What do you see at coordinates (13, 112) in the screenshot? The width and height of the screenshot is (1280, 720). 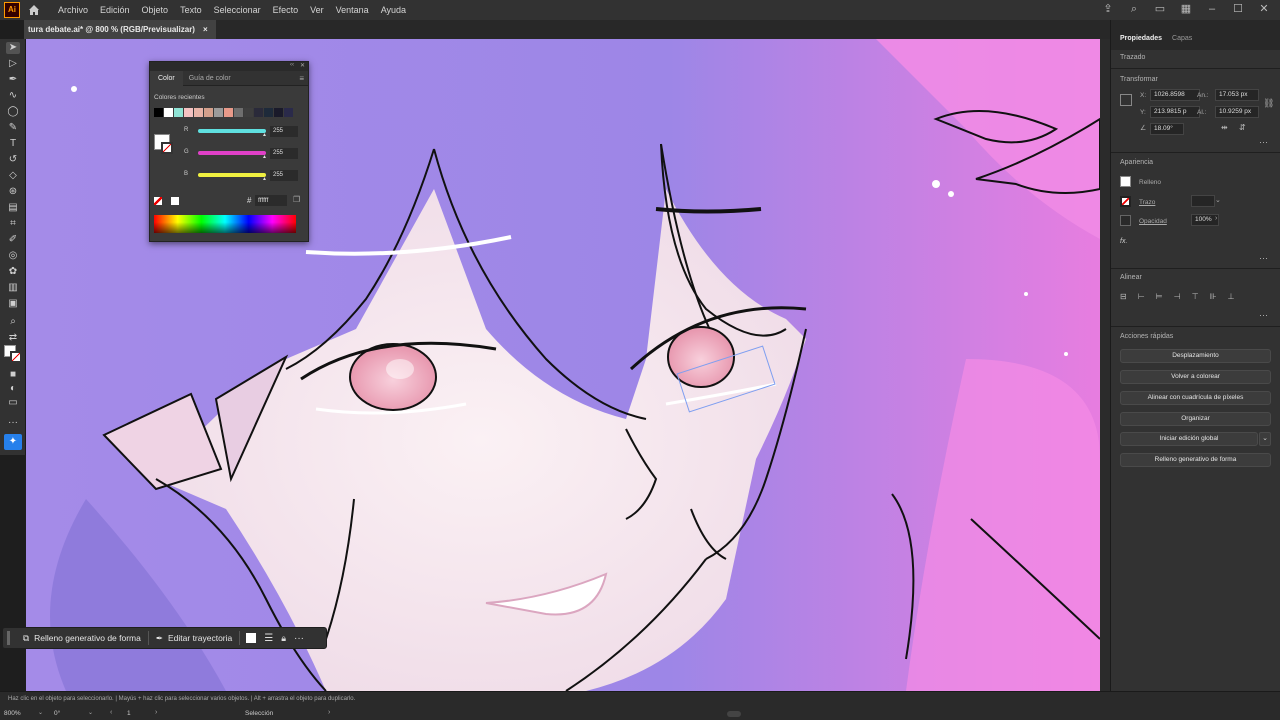 I see `ellipse-tool-icon: ◯` at bounding box center [13, 112].